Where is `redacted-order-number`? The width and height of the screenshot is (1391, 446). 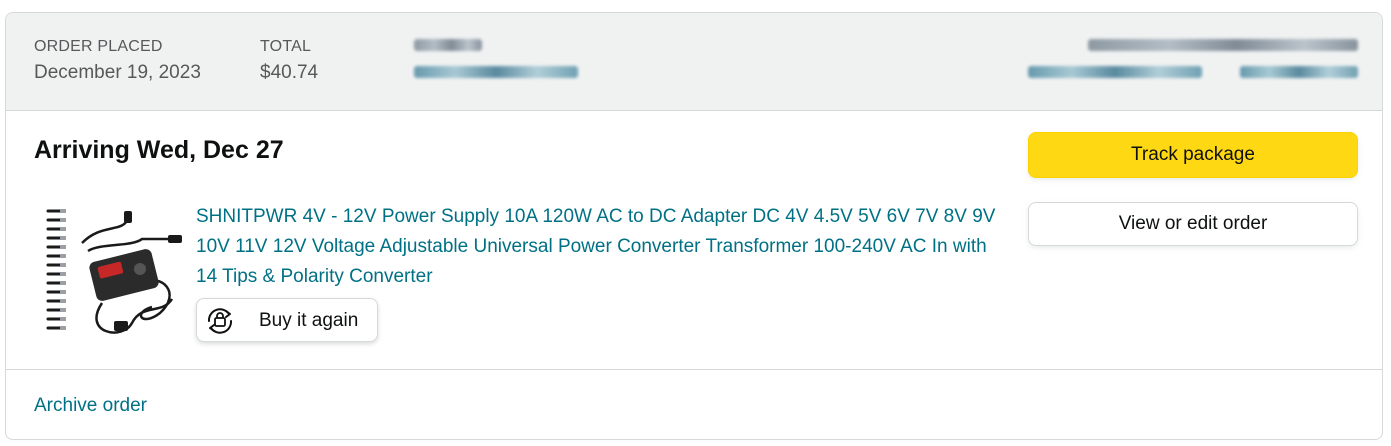
redacted-order-number is located at coordinates (1223, 45).